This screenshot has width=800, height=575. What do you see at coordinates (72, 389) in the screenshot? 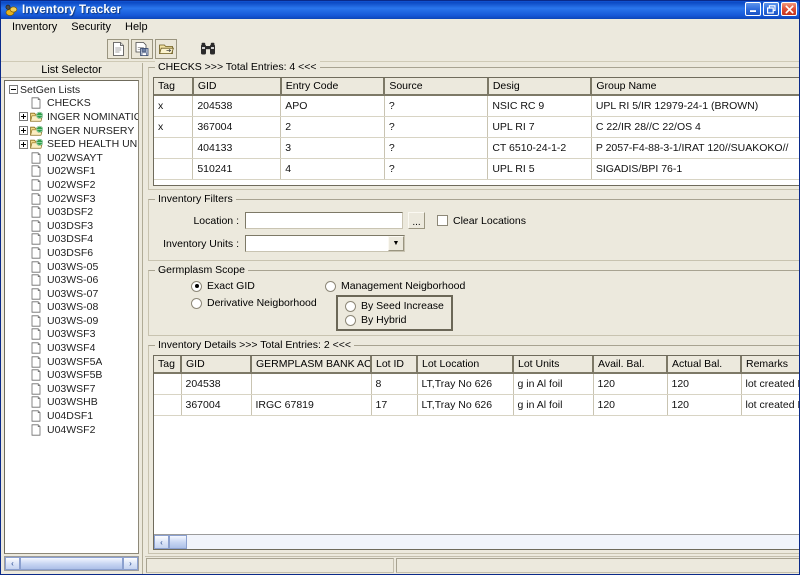
I see `sidebar-item-u03wsf7: U03WSF7` at bounding box center [72, 389].